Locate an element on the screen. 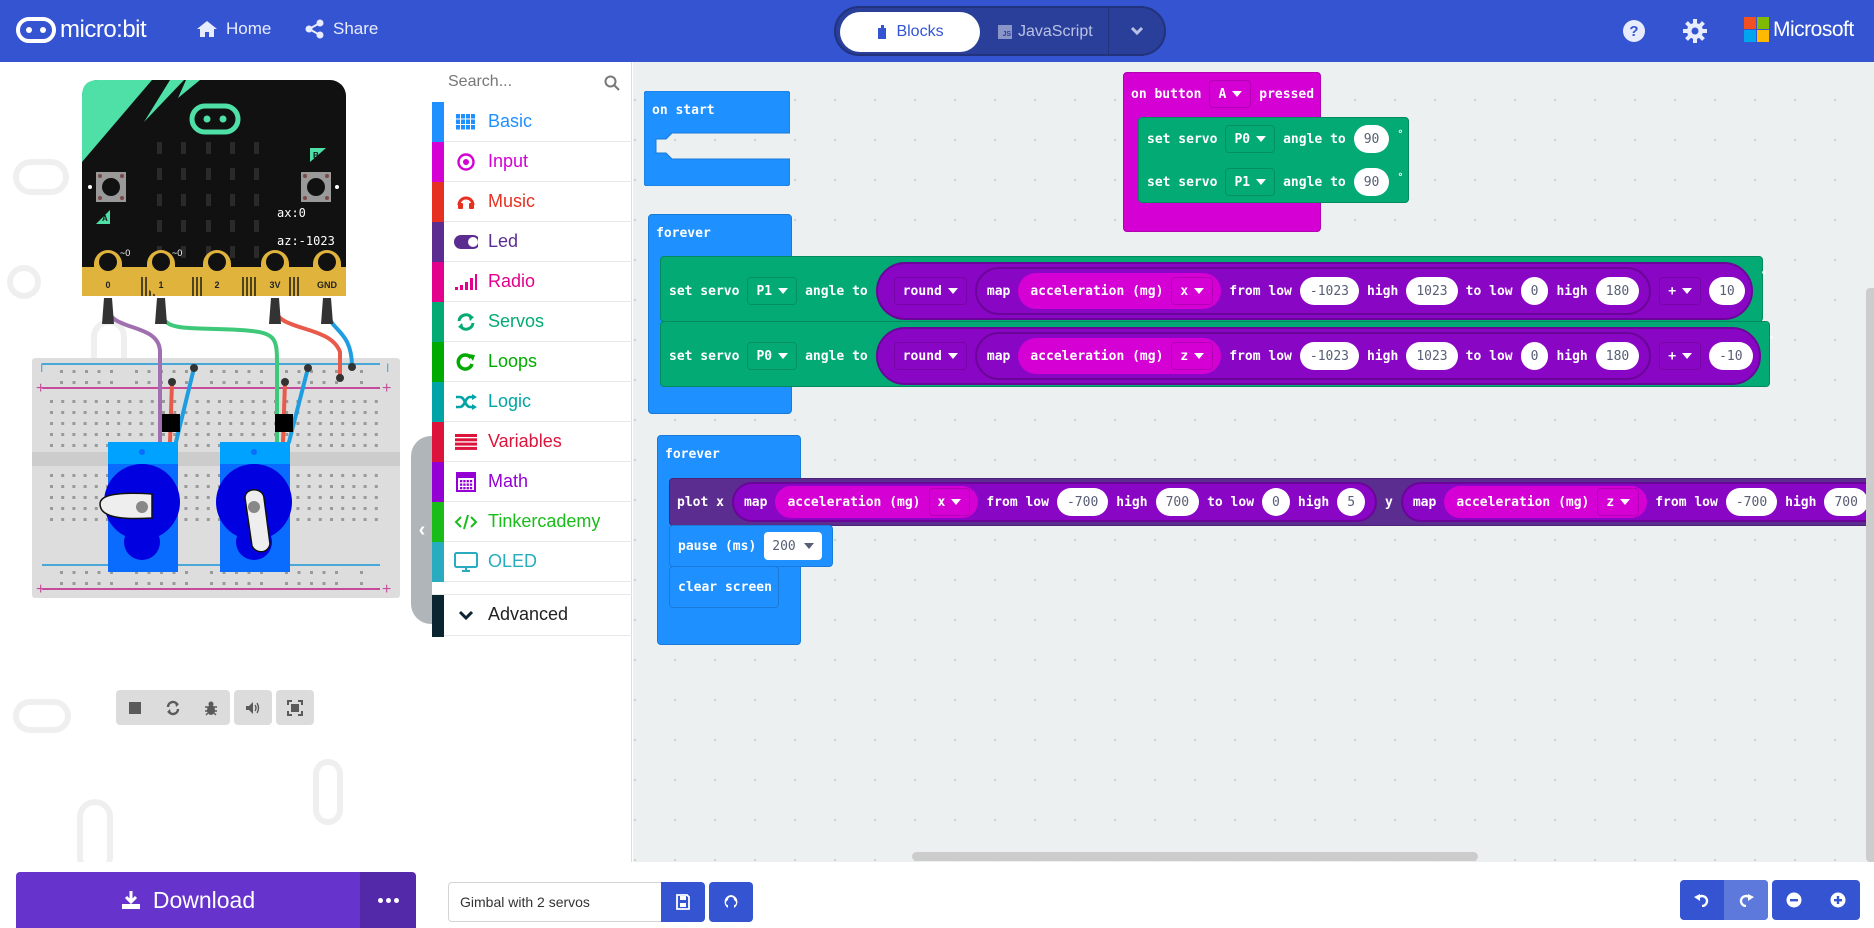 This screenshot has width=1874, height=928. mute-button is located at coordinates (253, 707).